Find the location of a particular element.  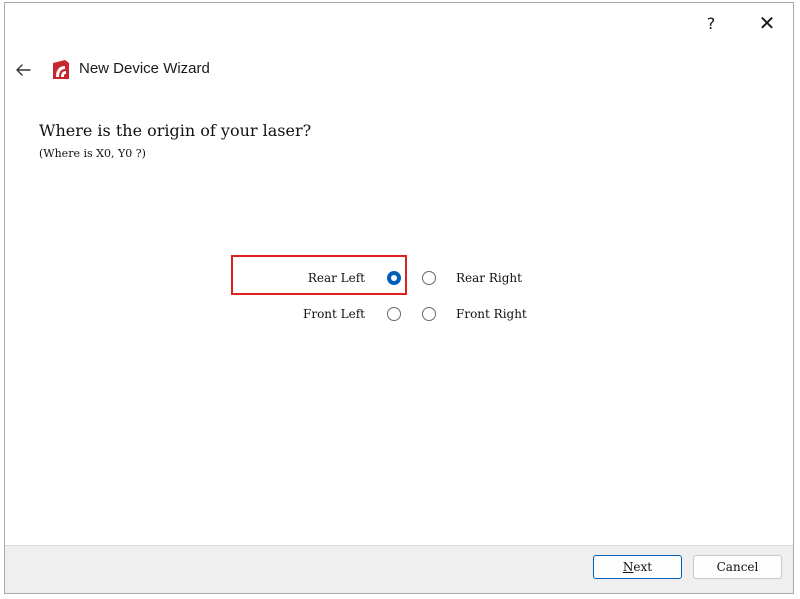

radio-rear-left is located at coordinates (394, 278).